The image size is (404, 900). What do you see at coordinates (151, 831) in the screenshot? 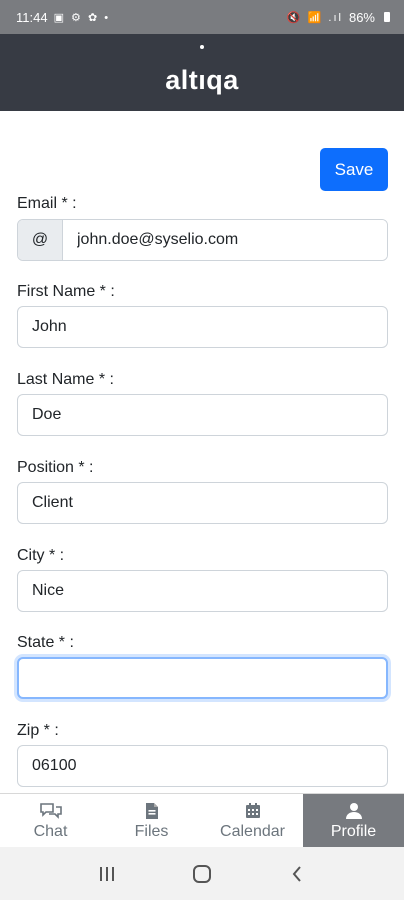
I see `nav-label-files: Files` at bounding box center [151, 831].